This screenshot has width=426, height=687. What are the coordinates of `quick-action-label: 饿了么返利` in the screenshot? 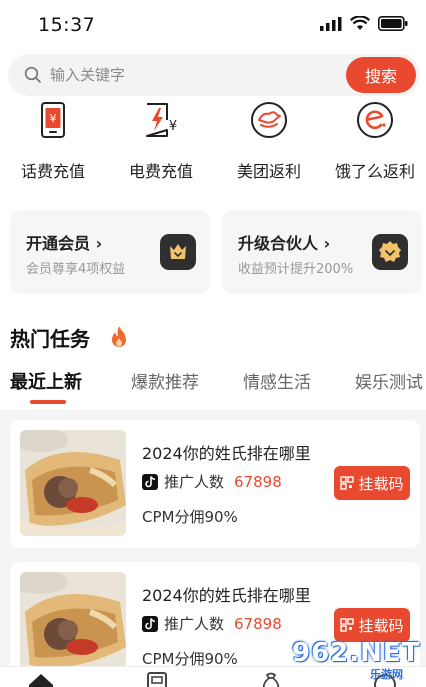 It's located at (374, 171).